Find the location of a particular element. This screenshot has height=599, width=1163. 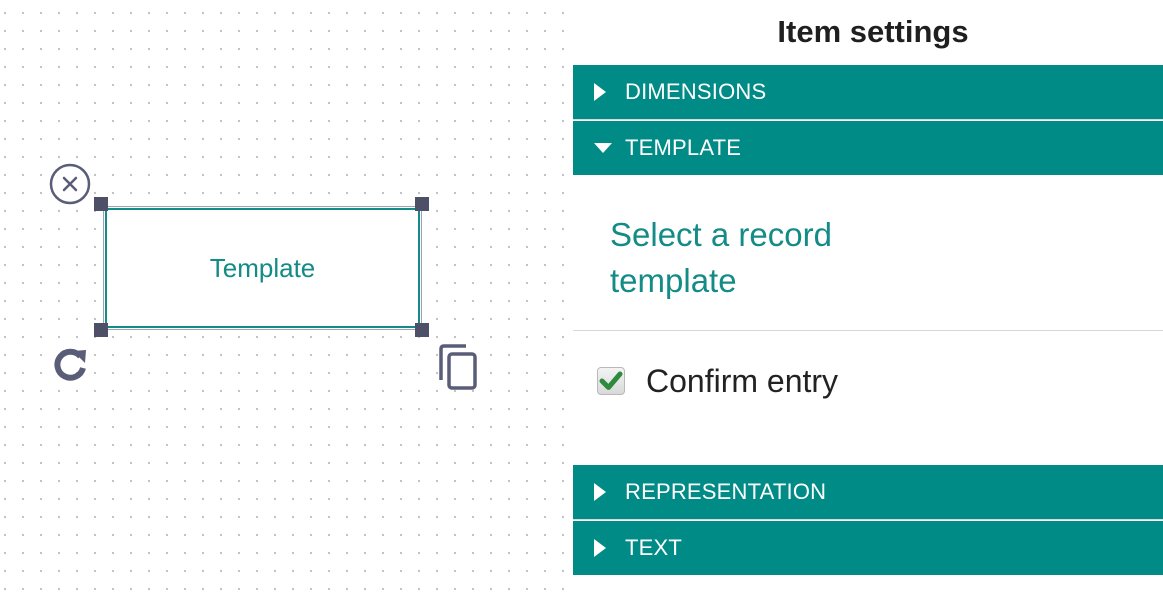

section-representation-header: REPRESENTATION is located at coordinates (868, 492).